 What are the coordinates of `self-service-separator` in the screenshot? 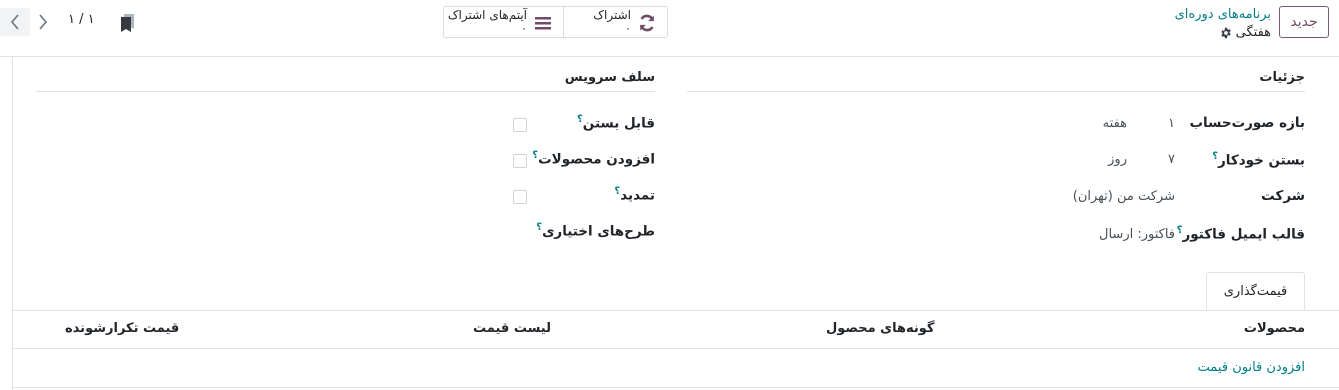 It's located at (345, 91).